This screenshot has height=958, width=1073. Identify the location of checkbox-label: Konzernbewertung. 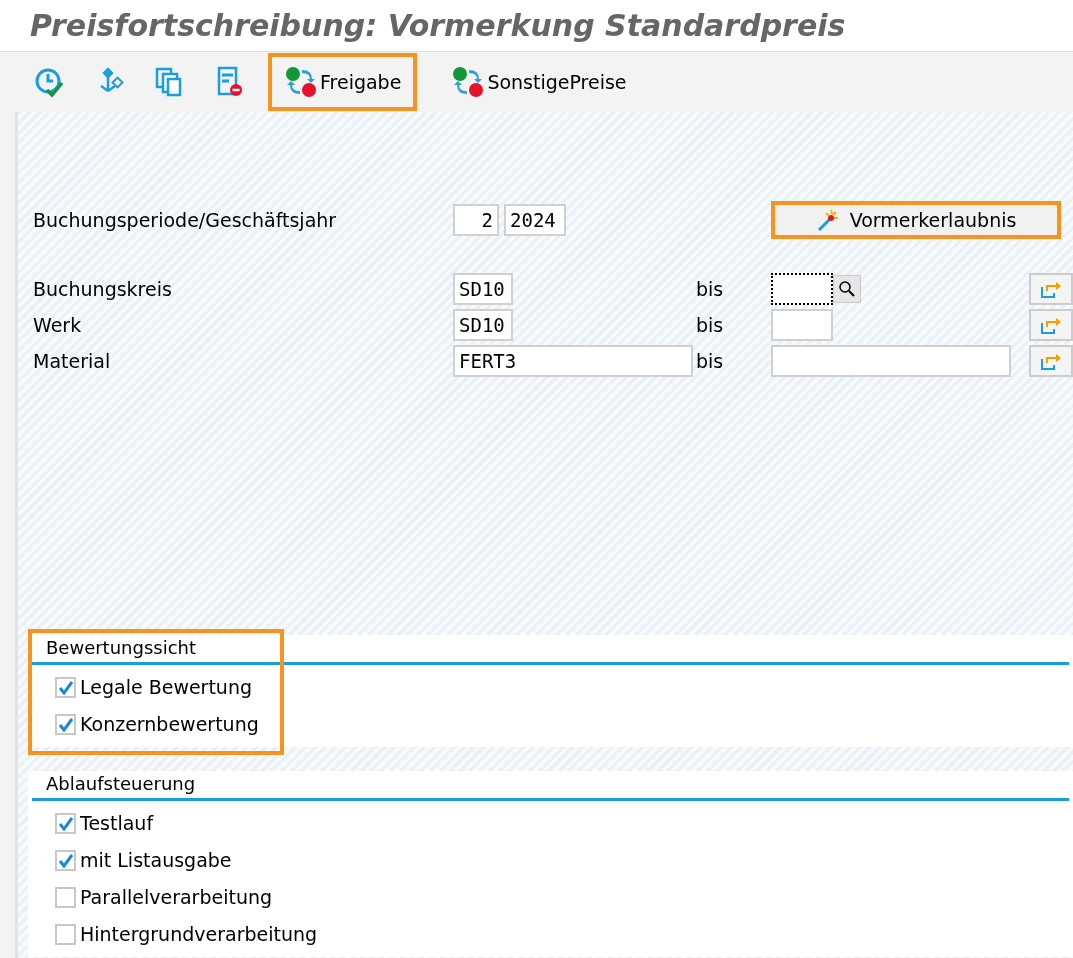
(169, 725).